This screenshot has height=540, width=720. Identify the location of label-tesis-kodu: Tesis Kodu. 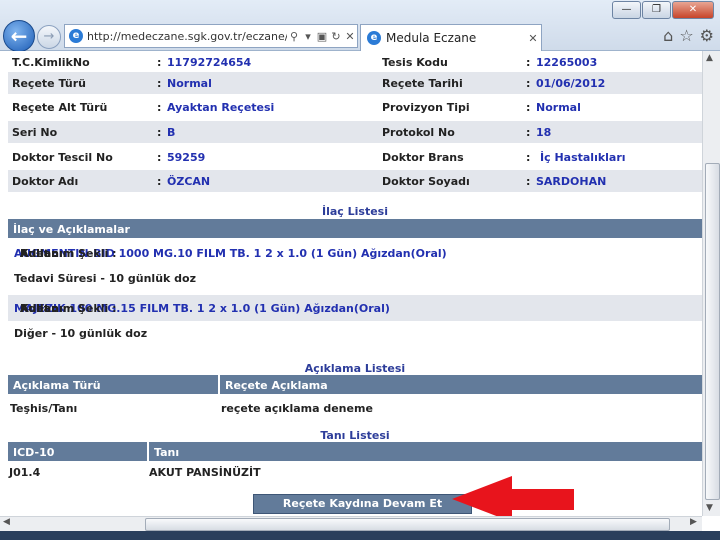
(415, 62).